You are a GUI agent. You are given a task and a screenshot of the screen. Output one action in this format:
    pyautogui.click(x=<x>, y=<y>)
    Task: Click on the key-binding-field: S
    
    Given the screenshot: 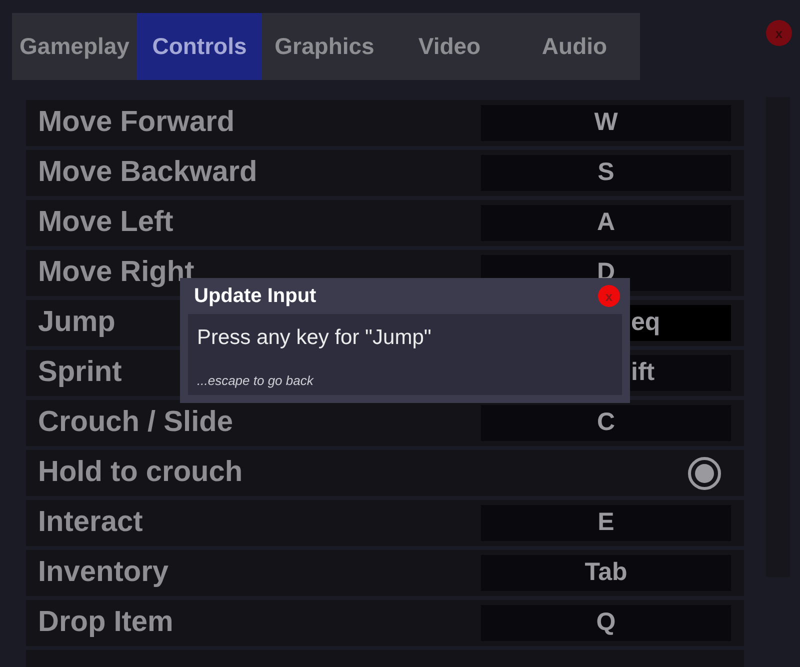 What is the action you would take?
    pyautogui.click(x=606, y=173)
    